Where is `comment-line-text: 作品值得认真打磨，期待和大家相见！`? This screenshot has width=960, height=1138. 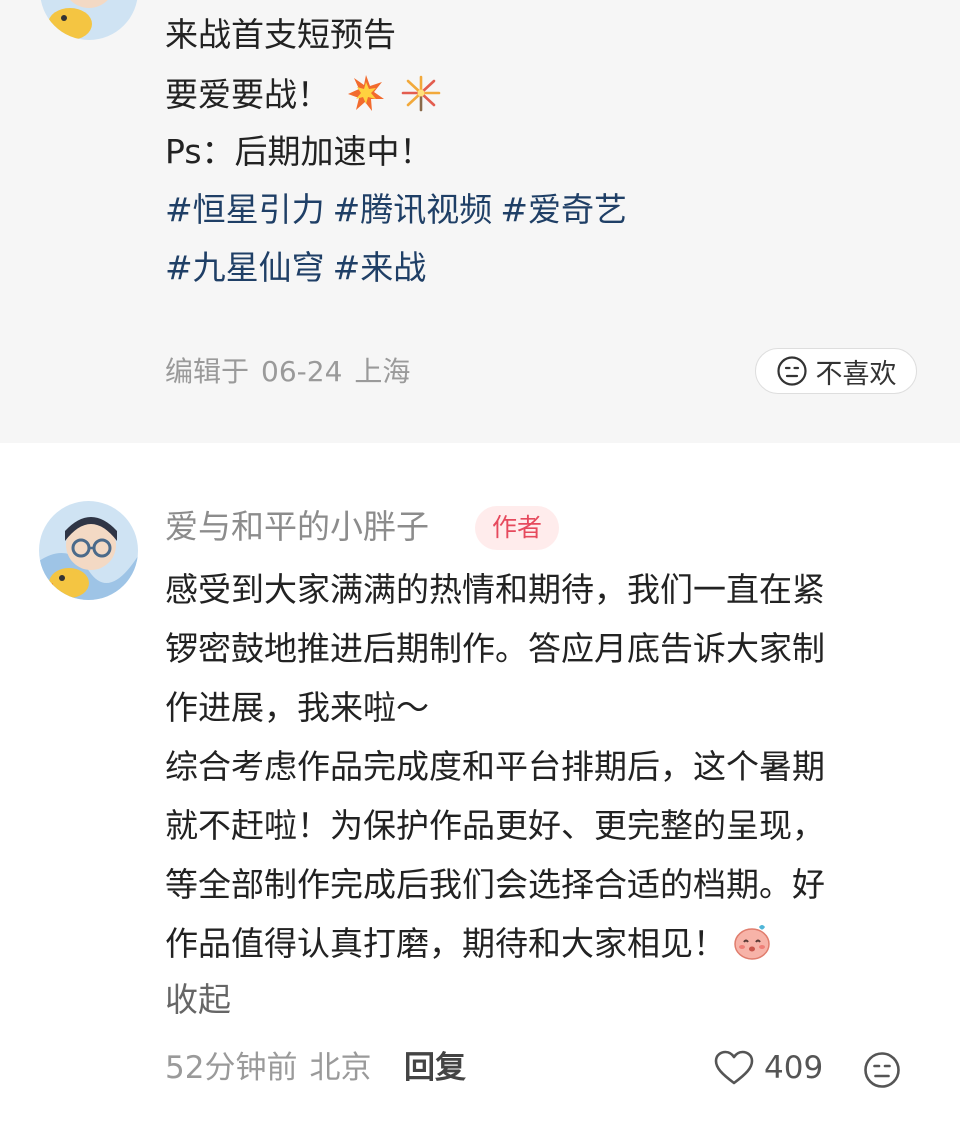
comment-line-text: 作品值得认真打磨，期待和大家相见！ is located at coordinates (445, 943).